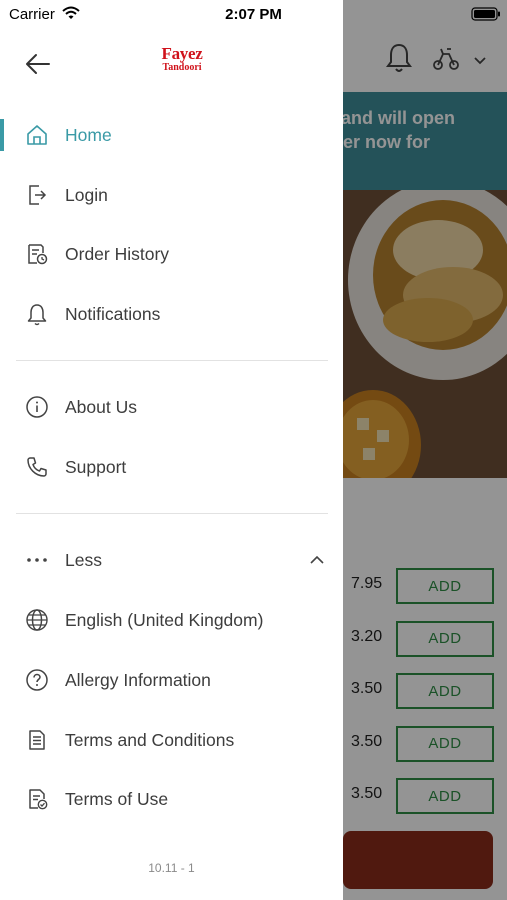 Image resolution: width=507 pixels, height=900 pixels. Describe the element at coordinates (96, 466) in the screenshot. I see `menu-item-label: Support` at that location.